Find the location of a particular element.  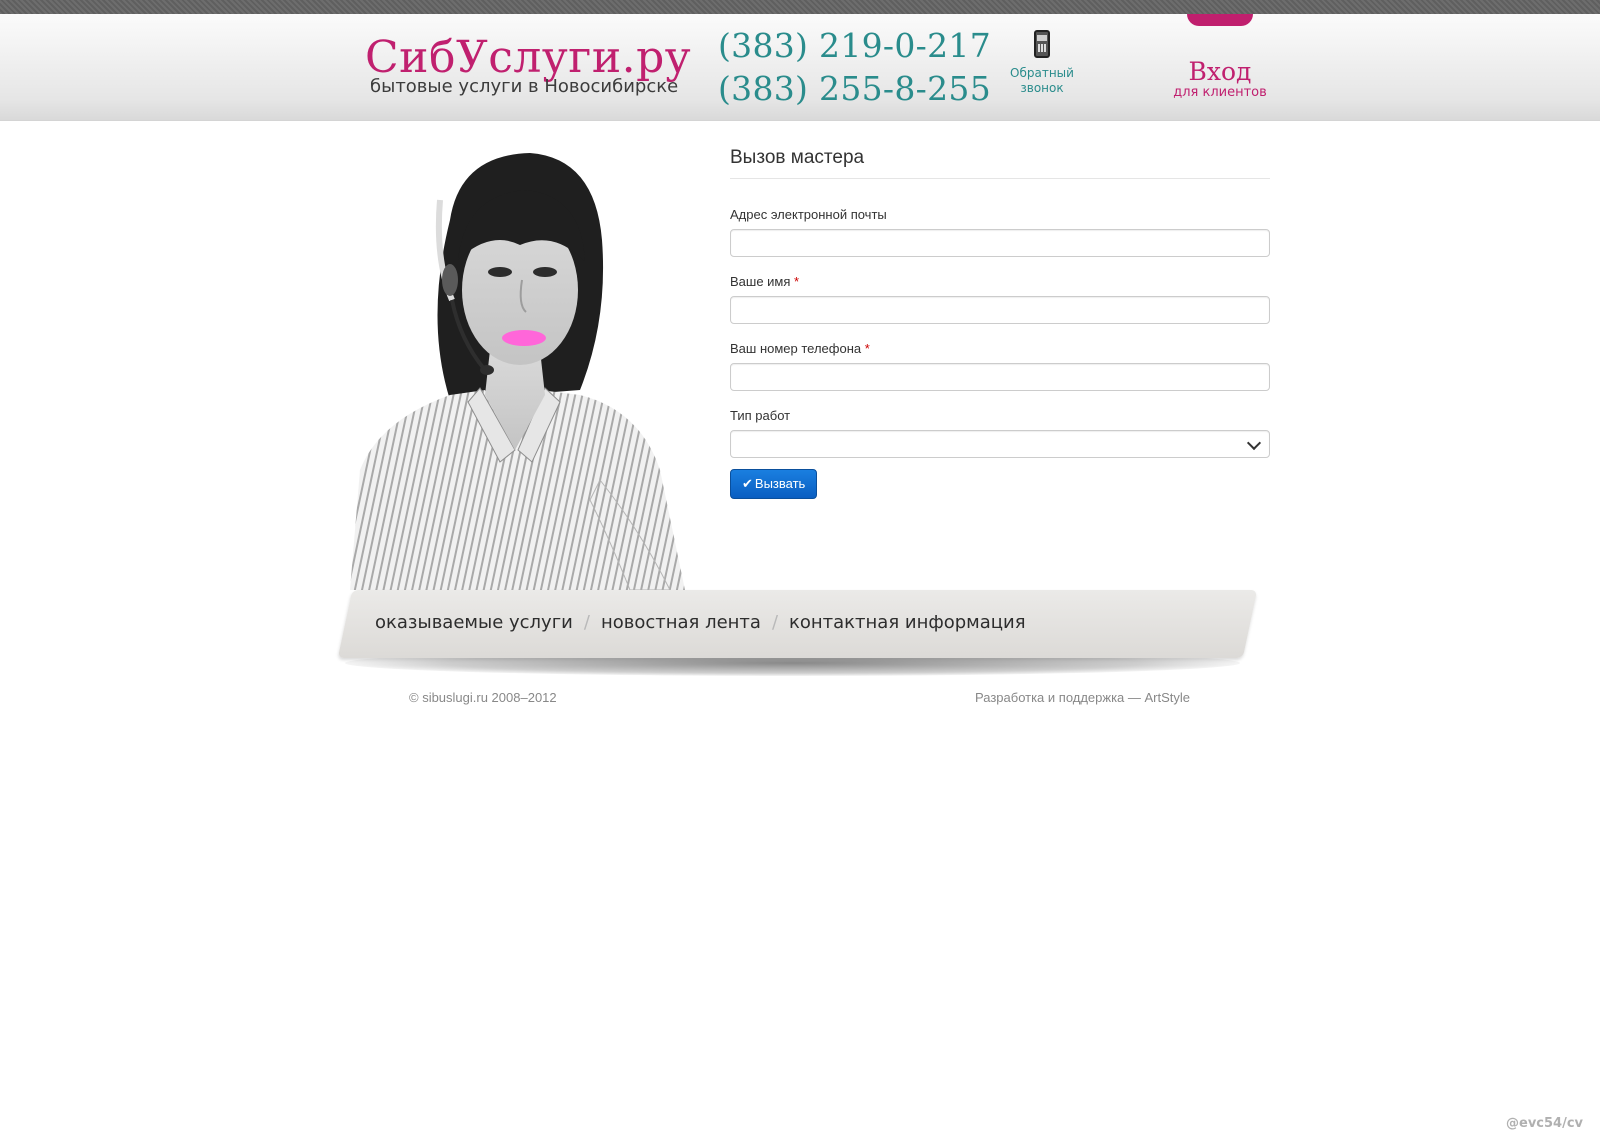

work-type-select is located at coordinates (1000, 444).